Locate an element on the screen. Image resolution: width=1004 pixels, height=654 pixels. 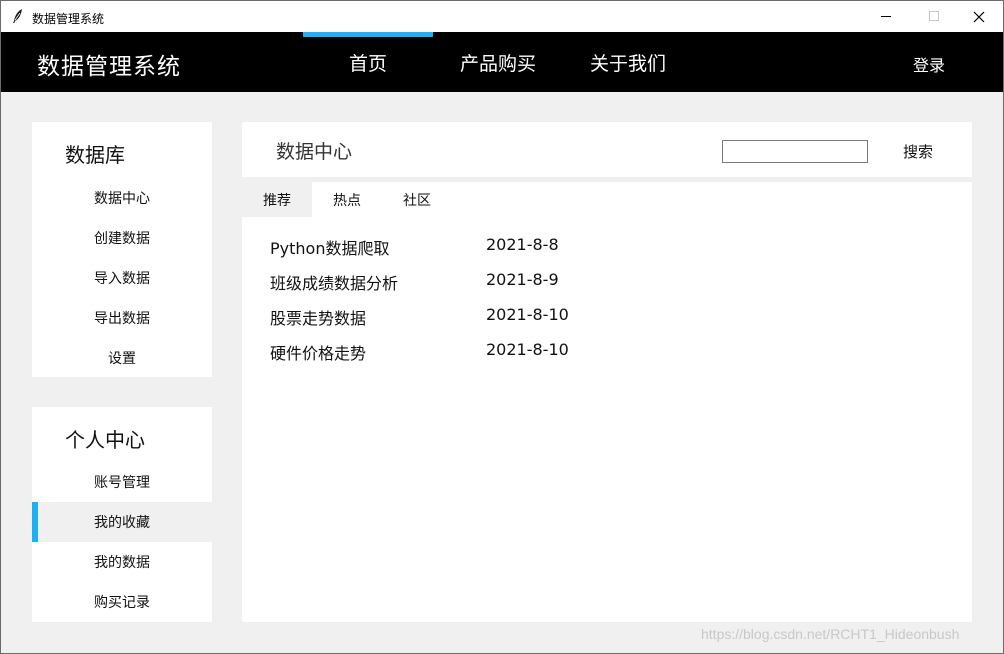
tab-recommended: 推荐 is located at coordinates (277, 199).